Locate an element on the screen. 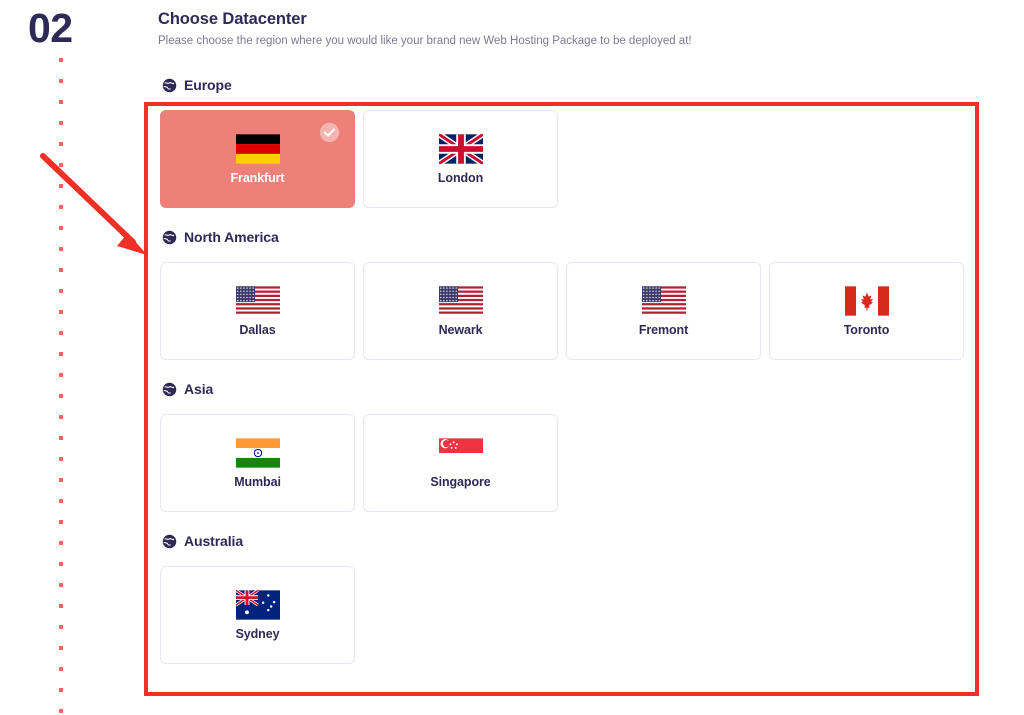  flag-australia is located at coordinates (257, 604).